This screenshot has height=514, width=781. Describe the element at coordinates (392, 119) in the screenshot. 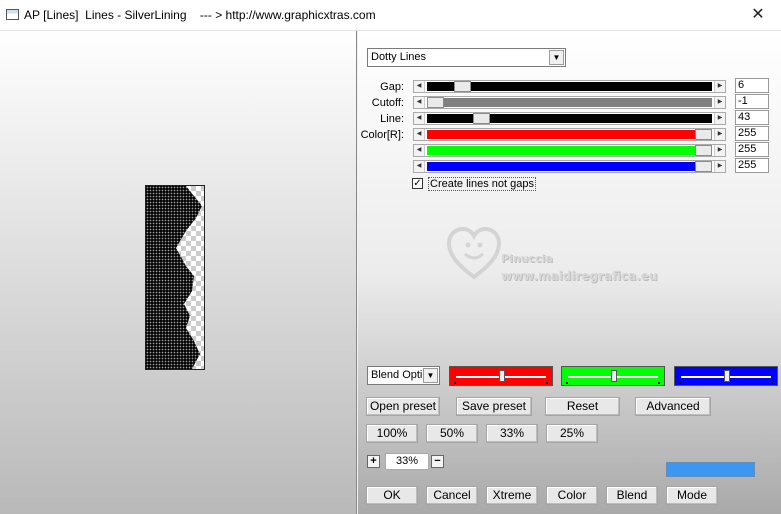

I see `line-label: Line:` at that location.